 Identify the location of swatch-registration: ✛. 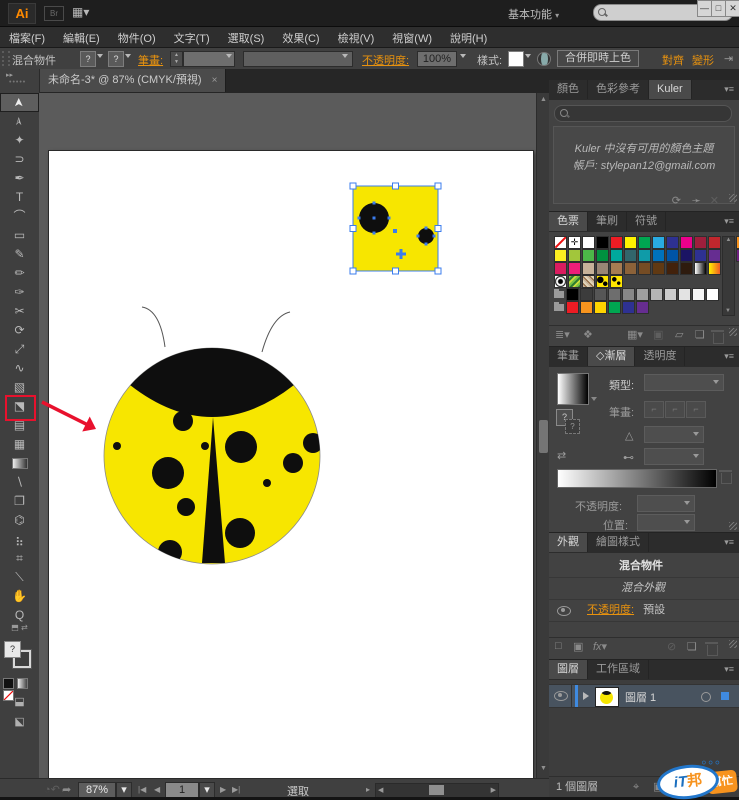
(574, 242).